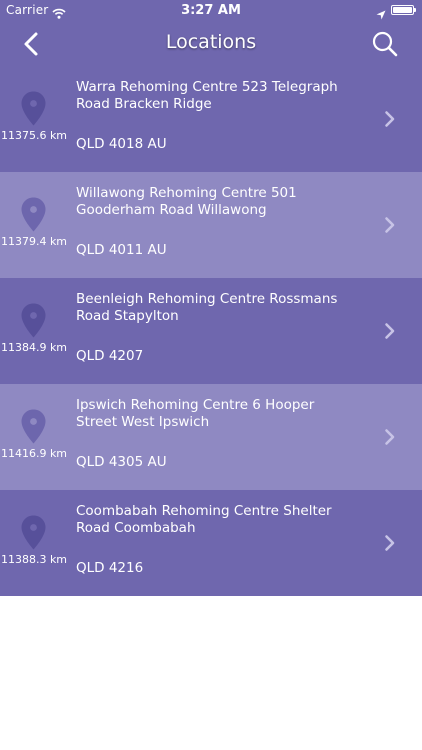  I want to click on status-time: 3:27 AM, so click(211, 10).